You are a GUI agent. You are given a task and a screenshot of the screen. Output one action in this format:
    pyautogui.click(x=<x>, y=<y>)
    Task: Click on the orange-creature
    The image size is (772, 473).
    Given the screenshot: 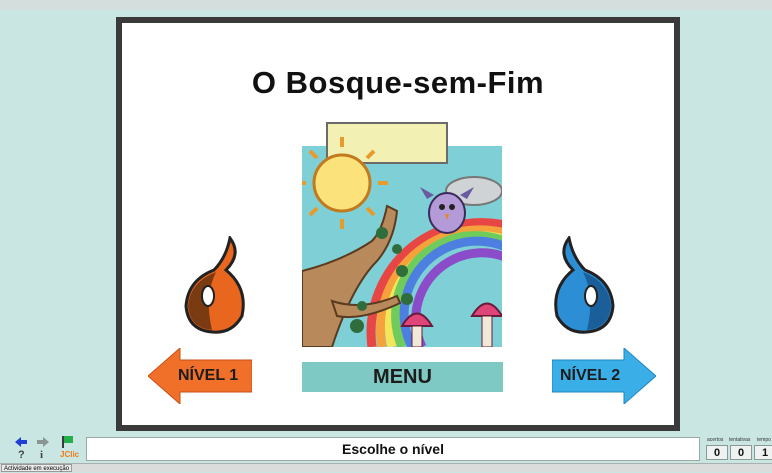 What is the action you would take?
    pyautogui.click(x=217, y=287)
    